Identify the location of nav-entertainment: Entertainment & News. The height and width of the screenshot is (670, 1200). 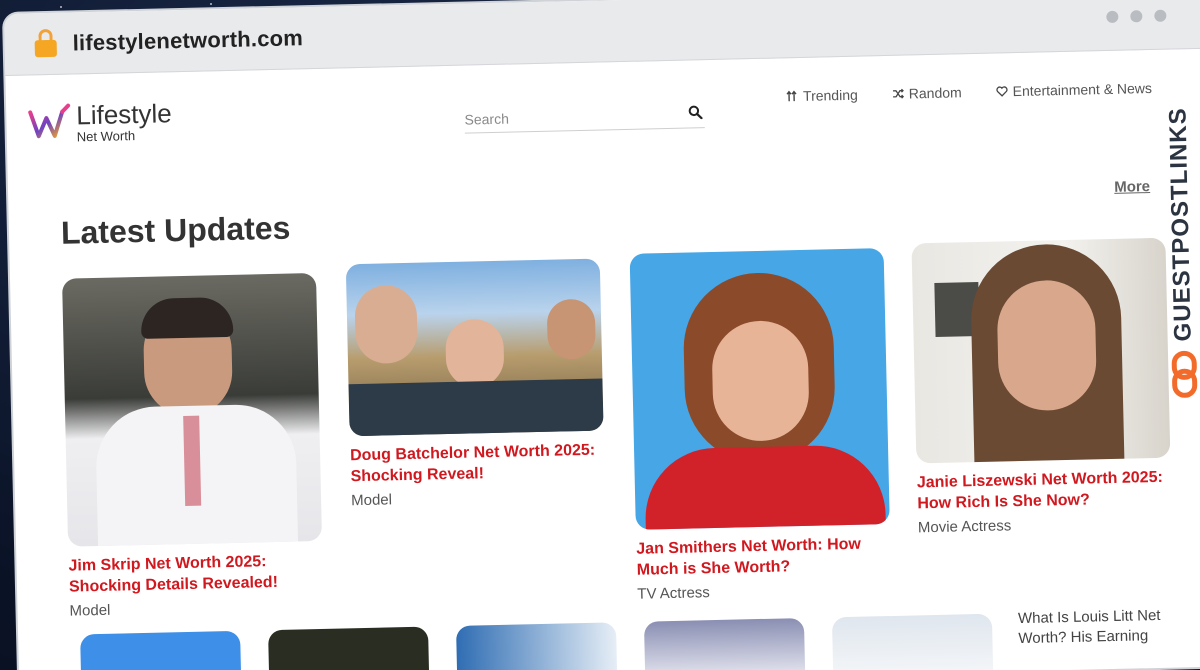
(1074, 89).